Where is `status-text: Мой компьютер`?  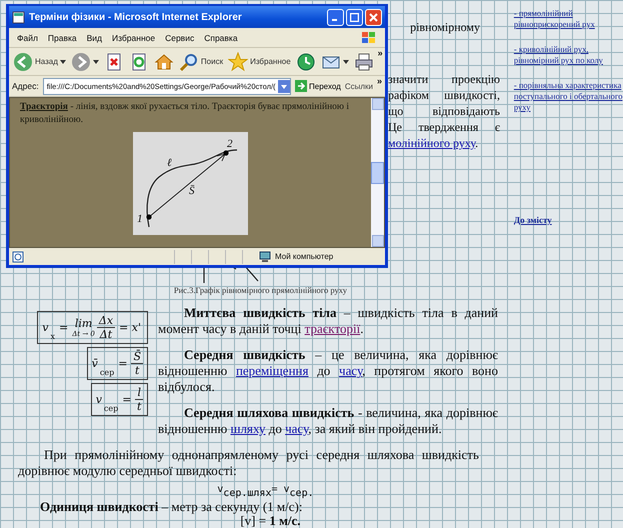
status-text: Мой компьютер is located at coordinates (304, 256).